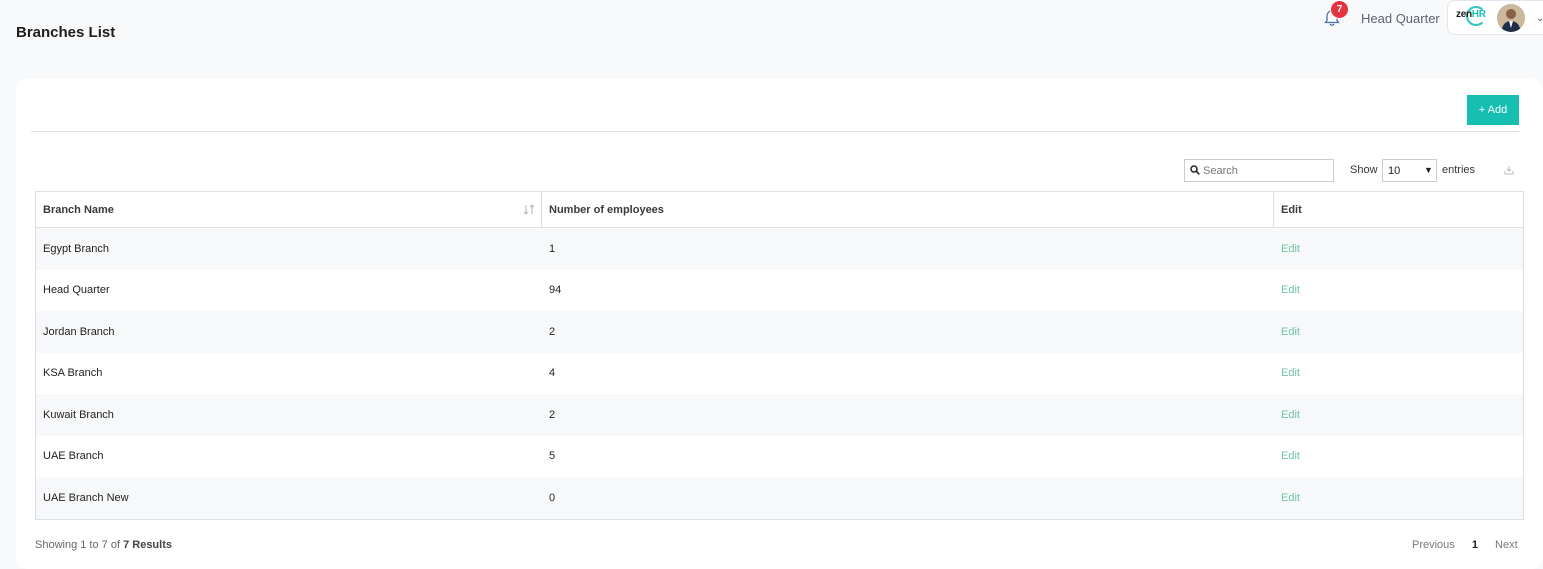 The width and height of the screenshot is (1543, 569). Describe the element at coordinates (73, 456) in the screenshot. I see `branch-name-cell: UAE Branch` at that location.